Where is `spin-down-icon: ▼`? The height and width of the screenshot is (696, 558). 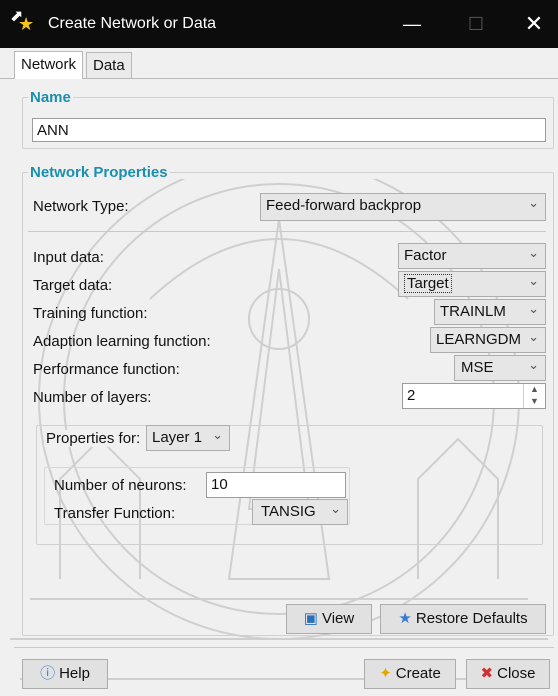
spin-down-icon: ▼ is located at coordinates (534, 402).